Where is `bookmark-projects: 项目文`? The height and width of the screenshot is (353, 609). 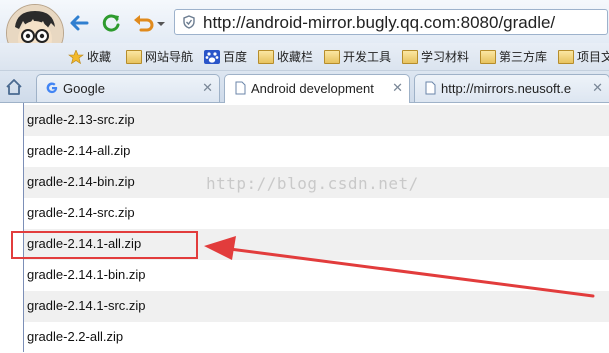 bookmark-projects: 项目文 is located at coordinates (583, 56).